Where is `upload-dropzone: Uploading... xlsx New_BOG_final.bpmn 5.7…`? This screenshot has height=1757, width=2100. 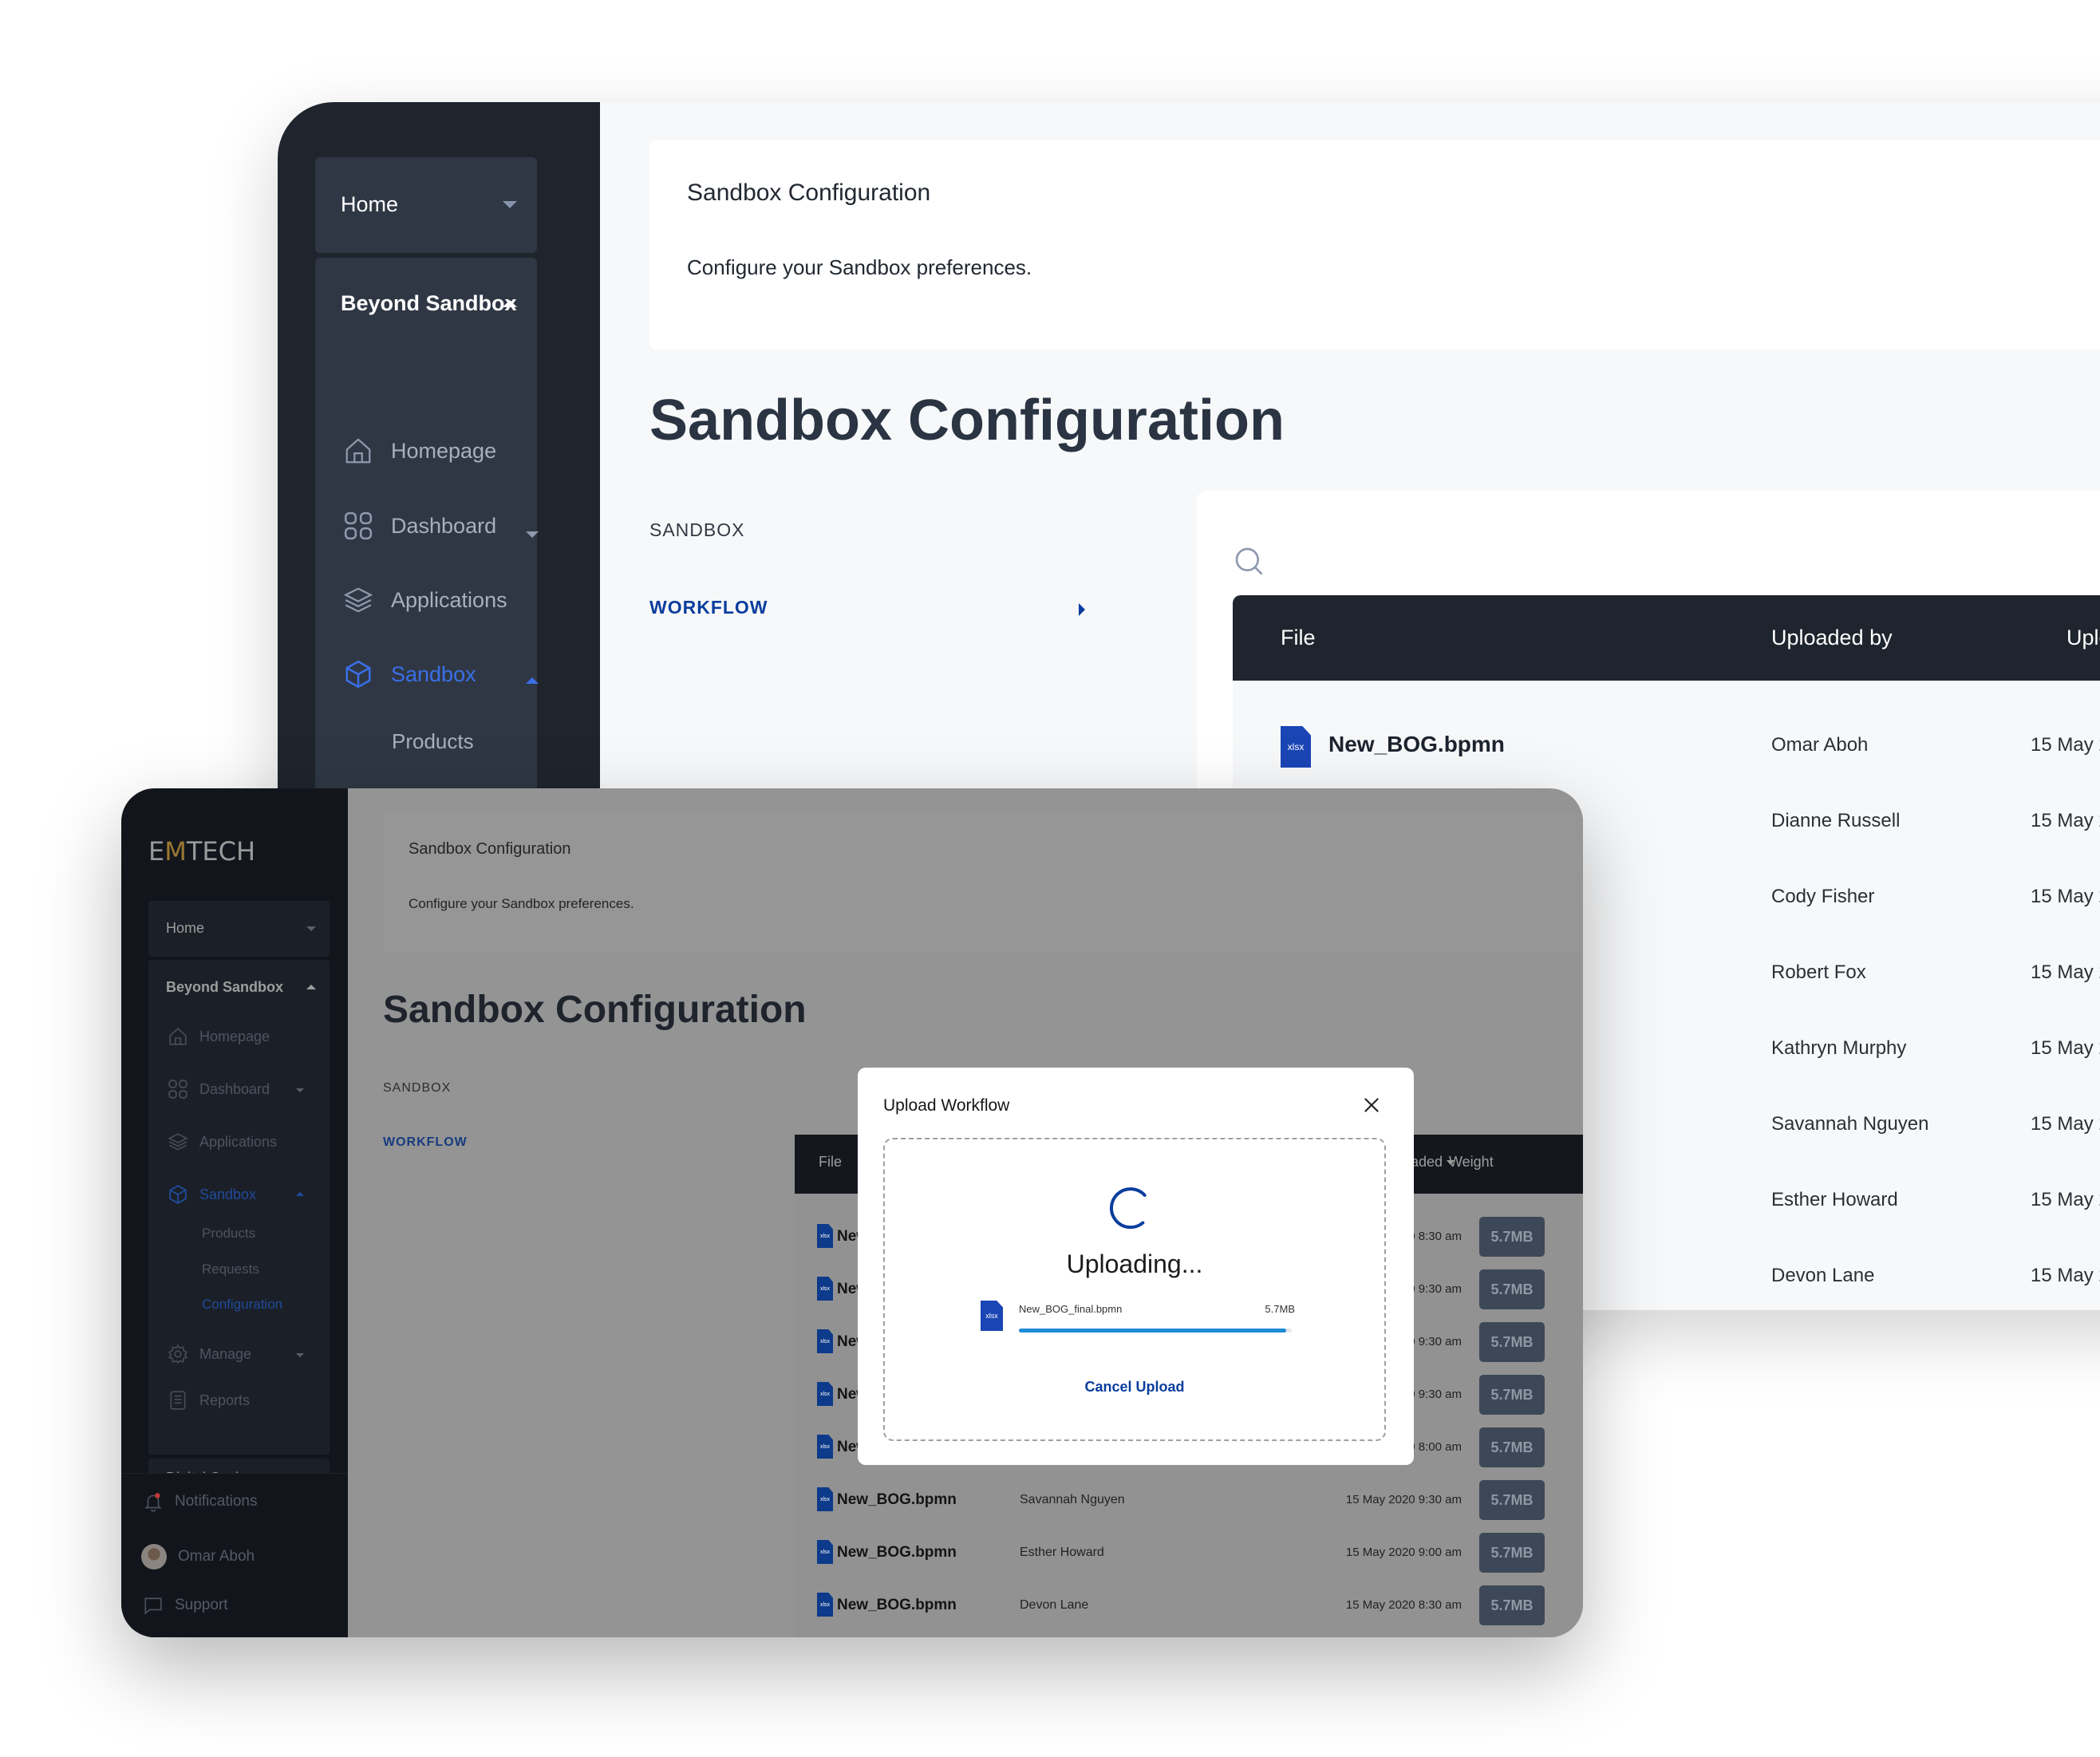
upload-dropzone: Uploading... xlsx New_BOG_final.bpmn 5.7… is located at coordinates (1134, 1289).